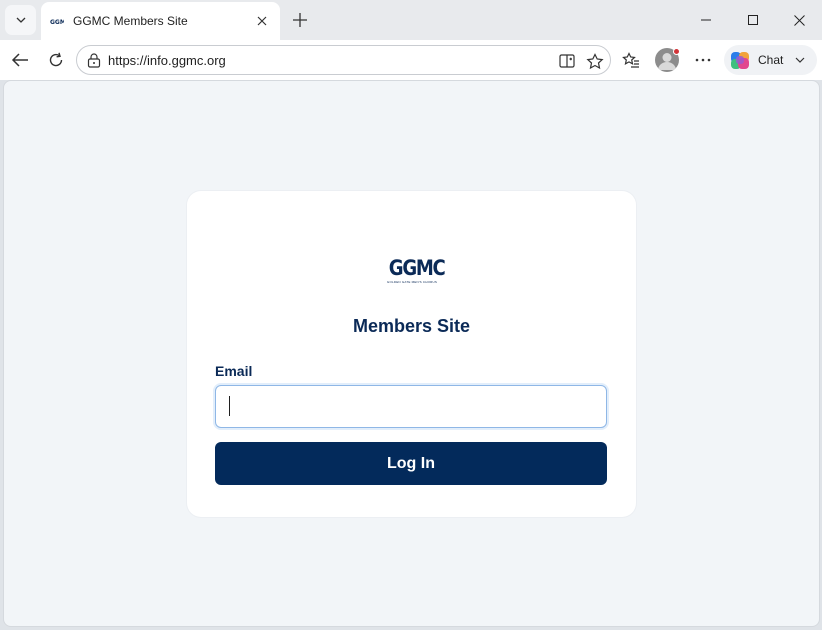 This screenshot has height=630, width=822. I want to click on copilot-chat-button: Chat, so click(770, 60).